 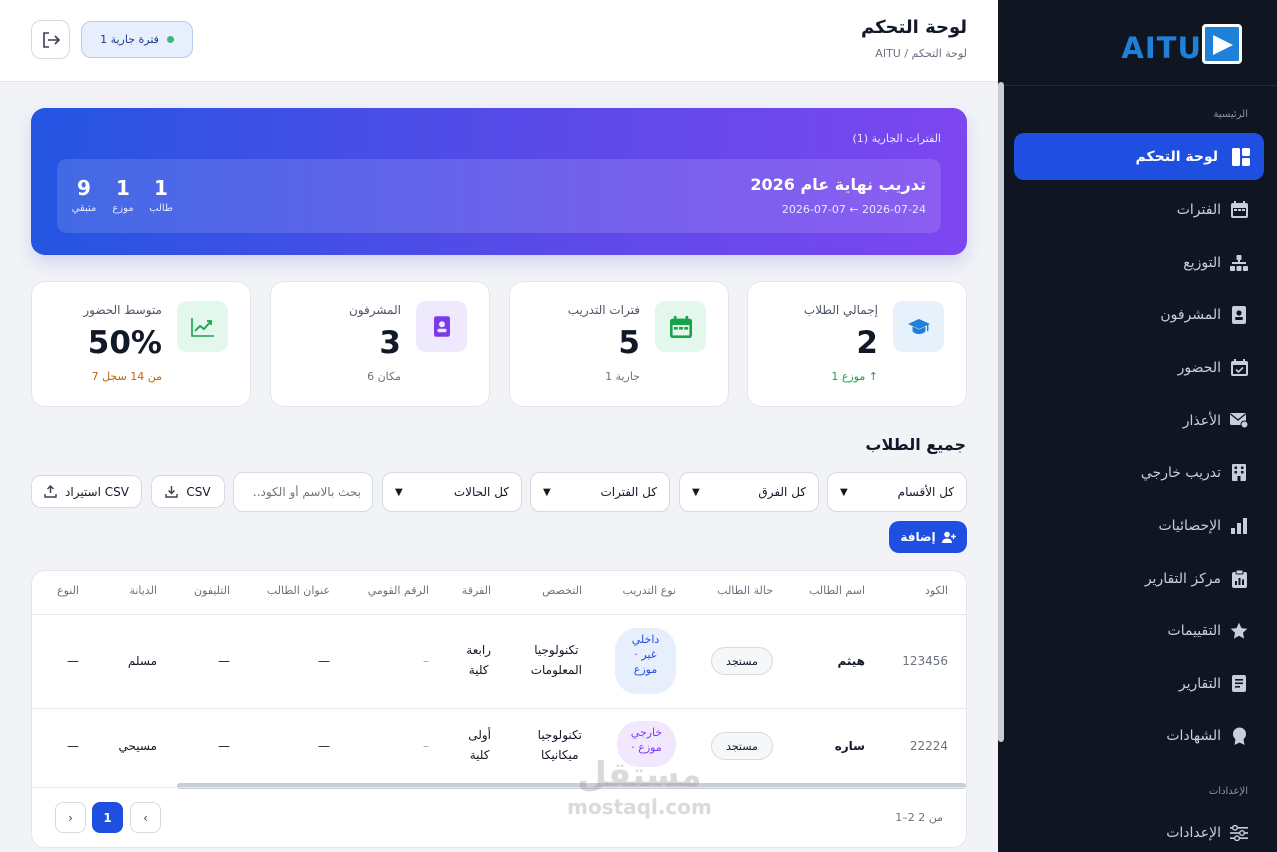 I want to click on team-line: كلية, so click(x=478, y=670).